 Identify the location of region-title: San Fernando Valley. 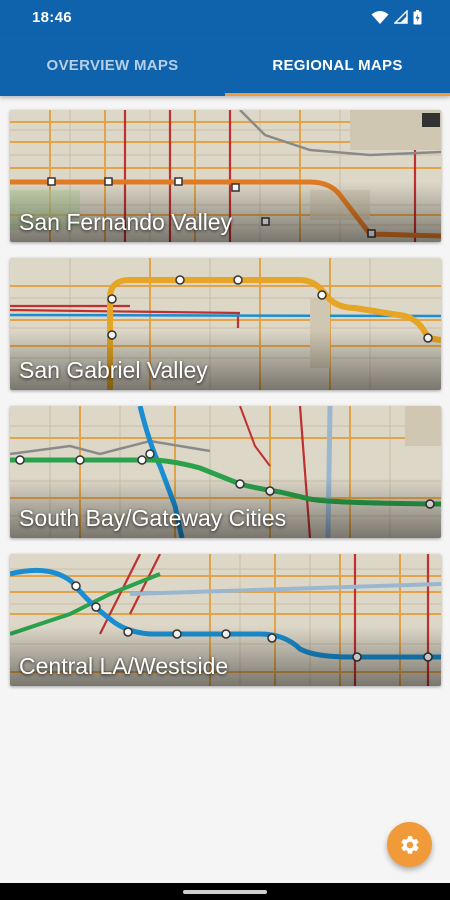
(126, 222).